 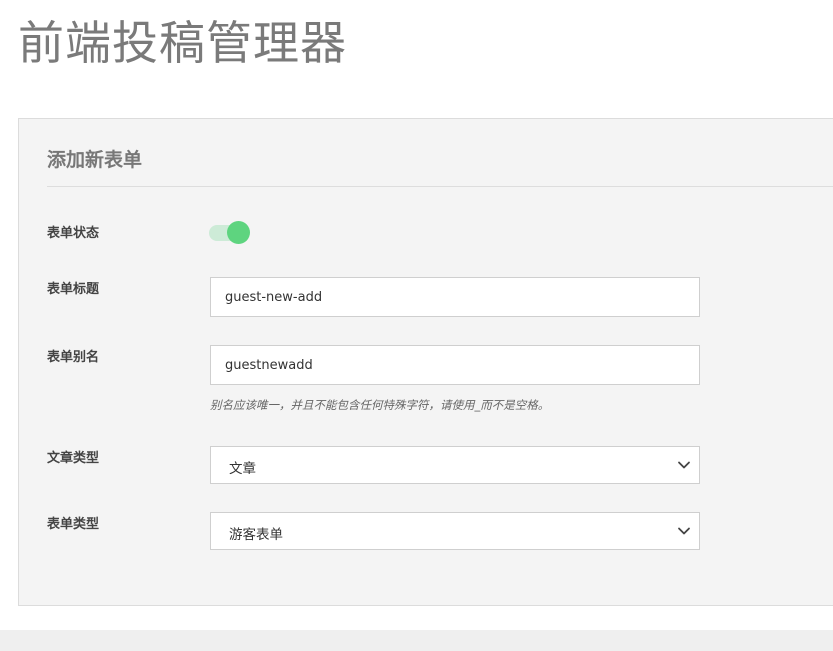 I want to click on form-status-label: 表单状态, so click(x=73, y=233).